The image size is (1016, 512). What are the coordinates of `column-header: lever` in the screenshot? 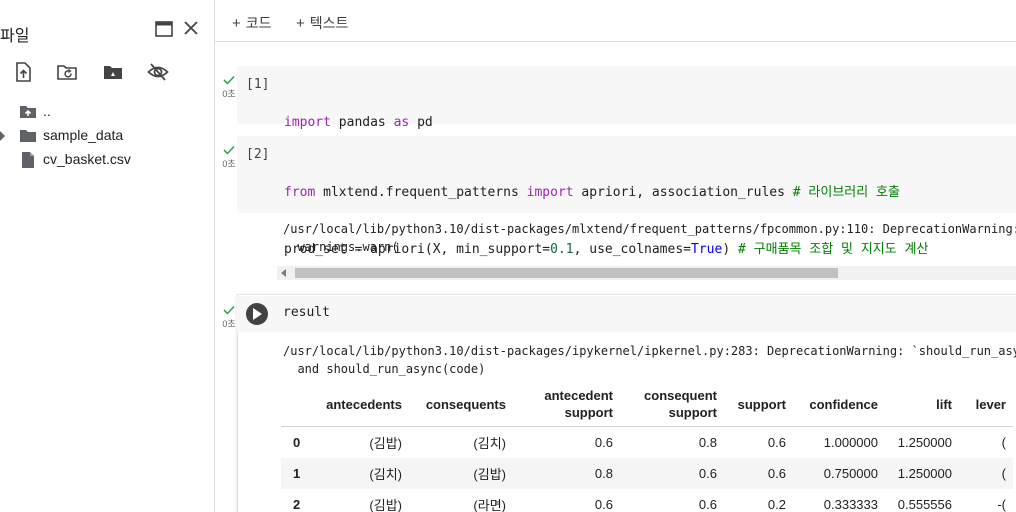 It's located at (986, 404).